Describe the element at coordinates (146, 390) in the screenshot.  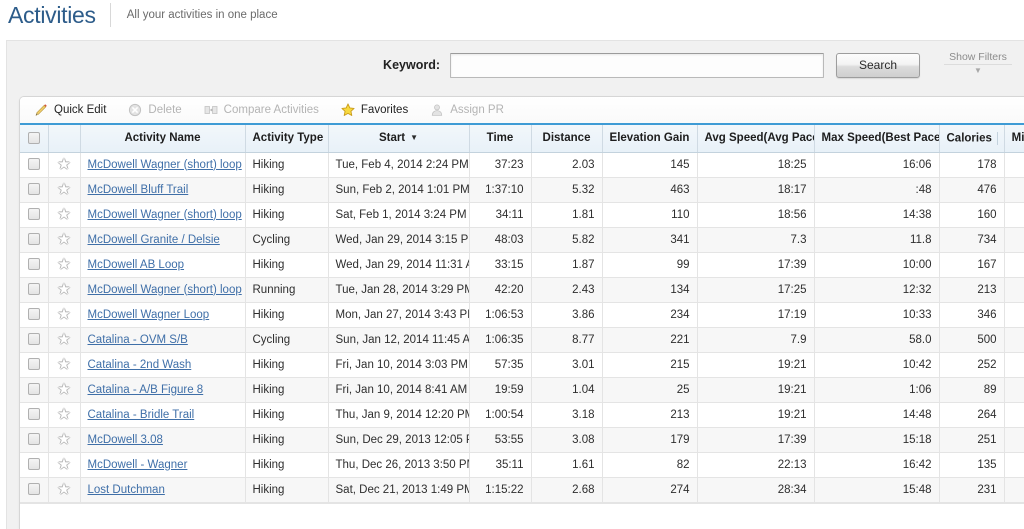
I see `activity-name-link: Catalina - A/B Figure 8` at that location.